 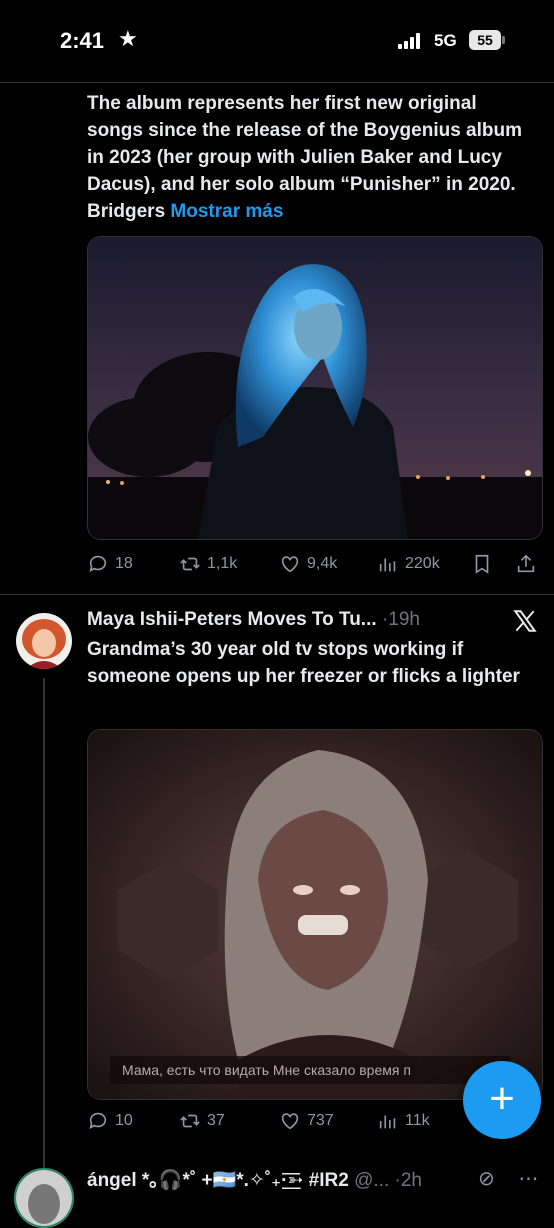 I want to click on reply-count: 18, so click(x=124, y=563).